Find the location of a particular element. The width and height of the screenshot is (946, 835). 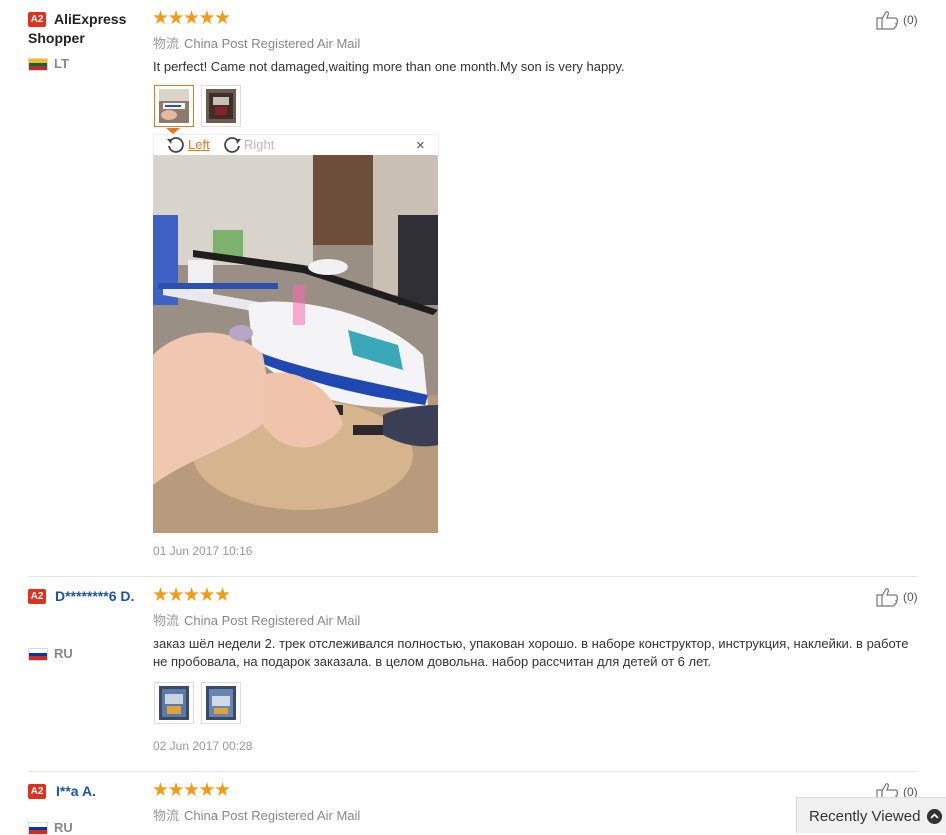

review-date: 02 Jun 2017 00:28 is located at coordinates (203, 746).